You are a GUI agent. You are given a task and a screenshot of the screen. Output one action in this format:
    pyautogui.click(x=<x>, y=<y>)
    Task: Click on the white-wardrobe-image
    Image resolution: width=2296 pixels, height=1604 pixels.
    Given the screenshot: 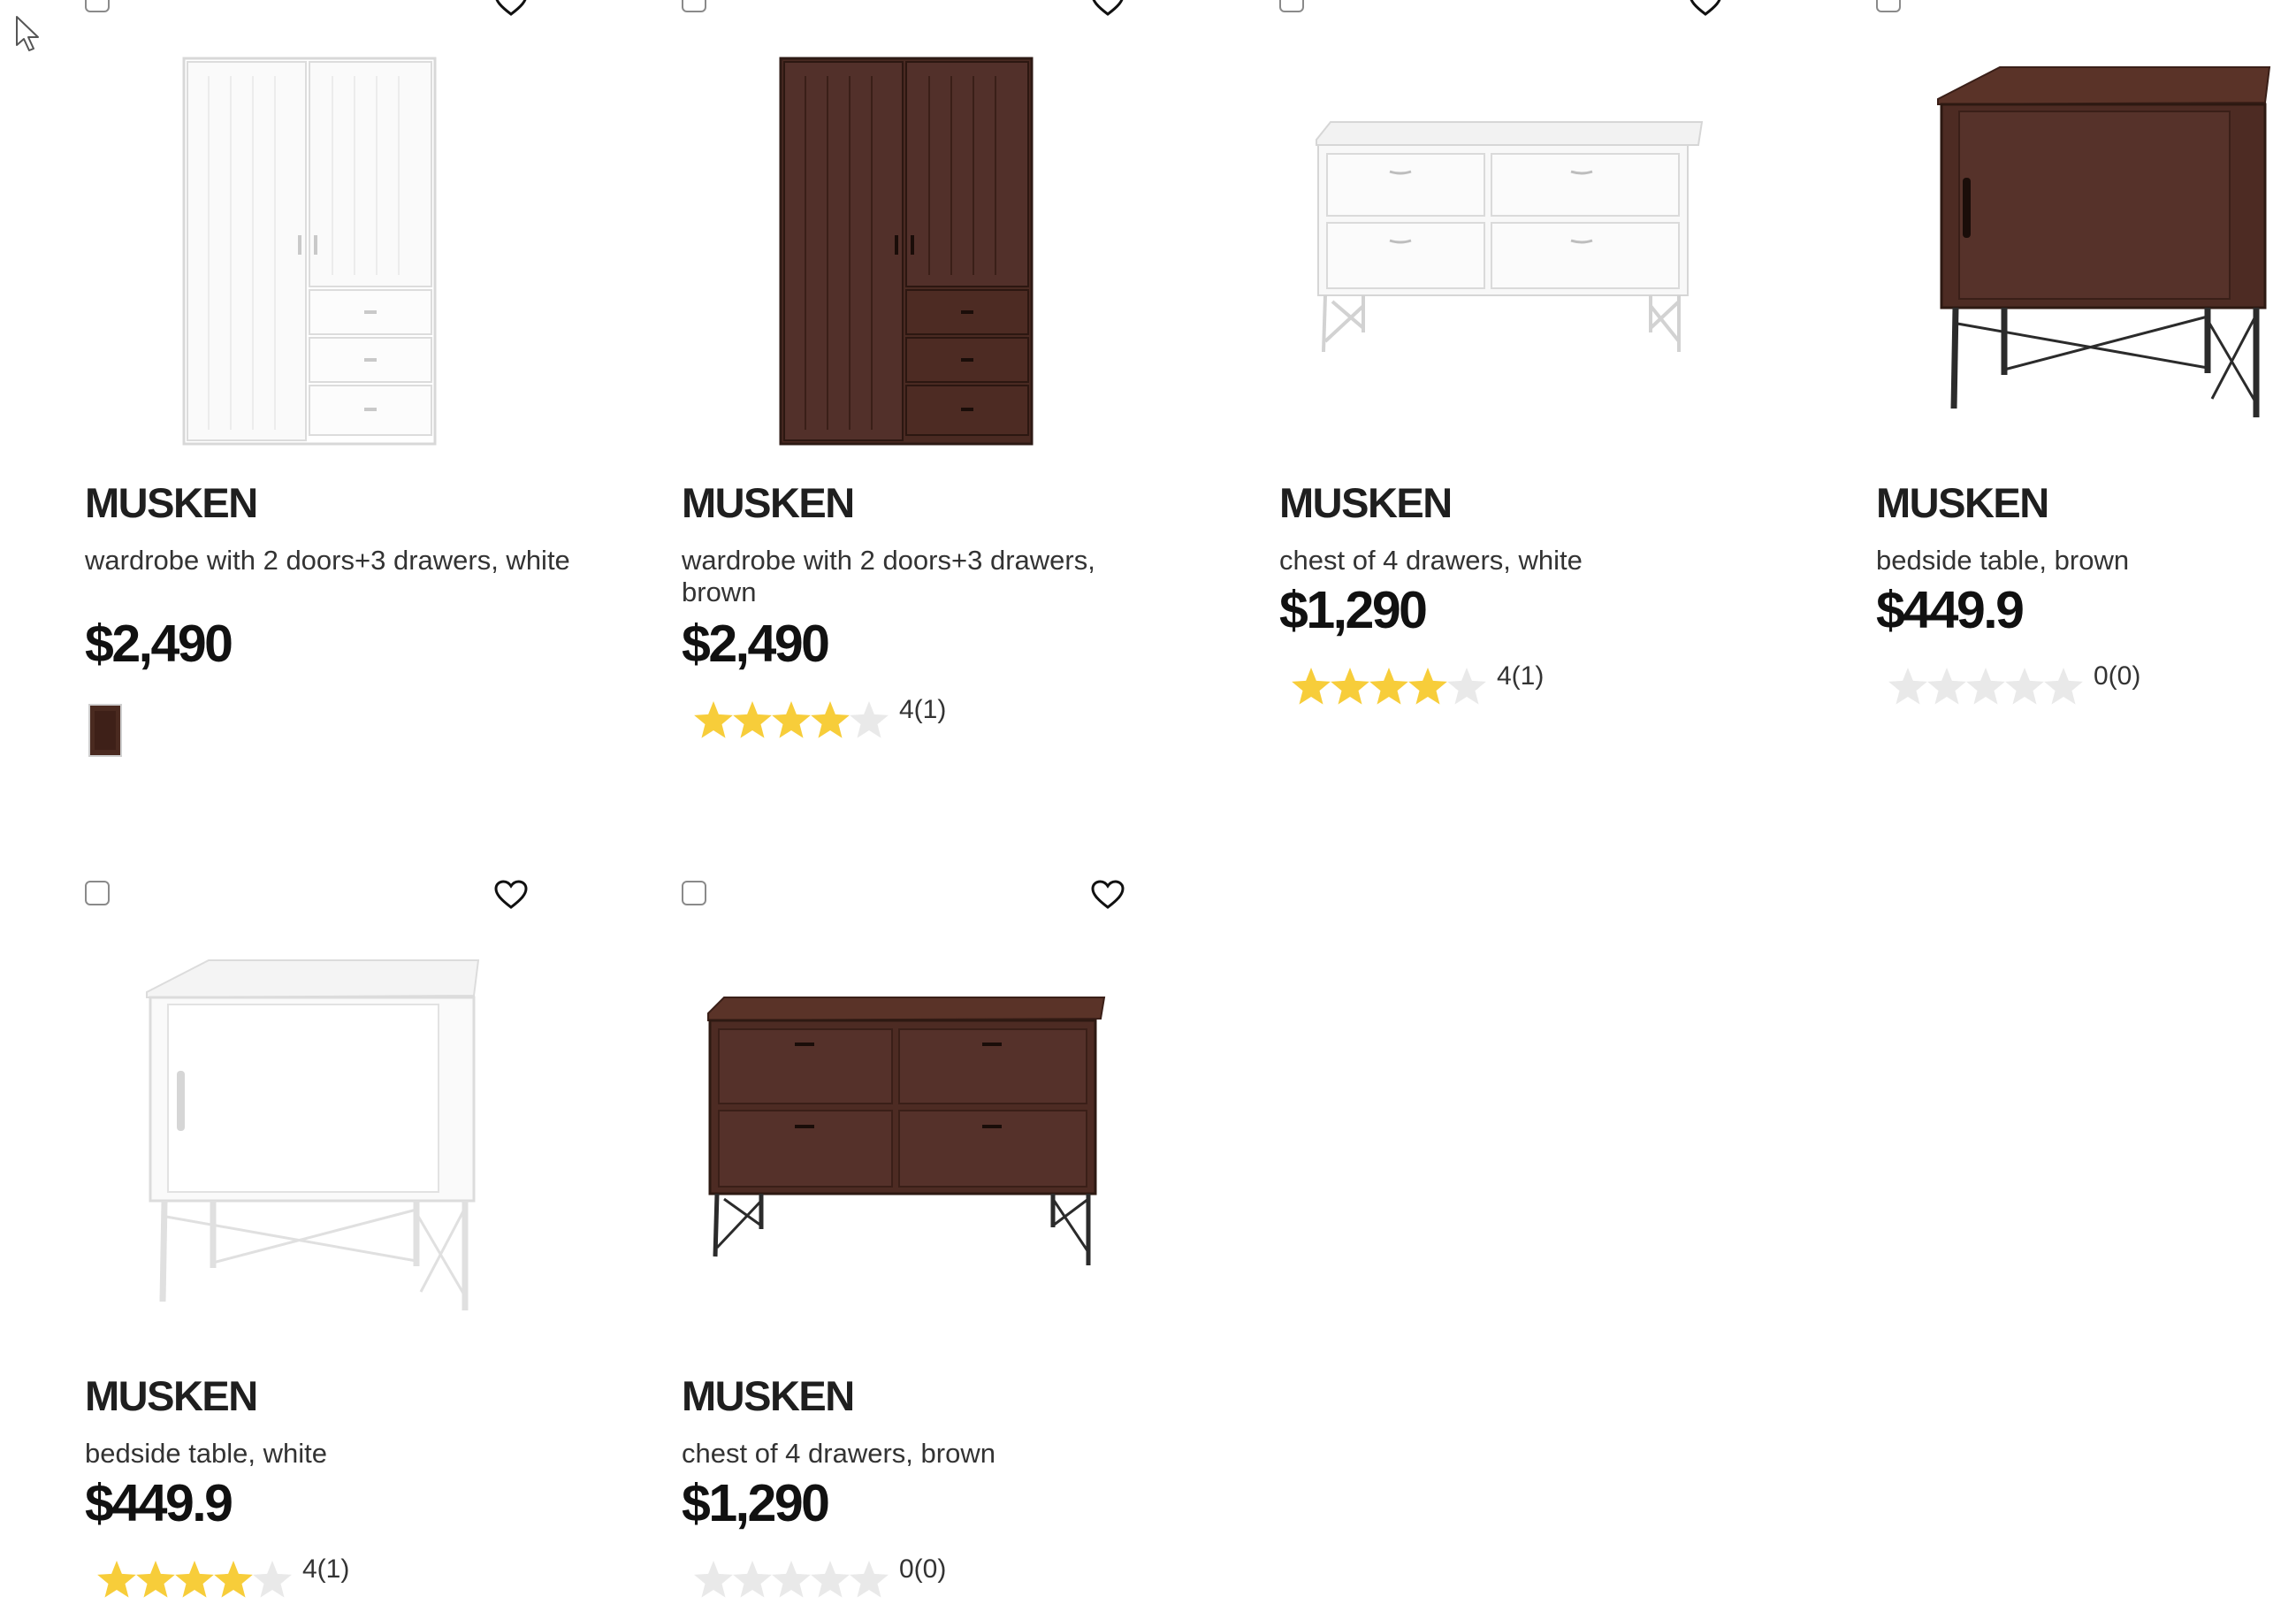 What is the action you would take?
    pyautogui.click(x=350, y=235)
    